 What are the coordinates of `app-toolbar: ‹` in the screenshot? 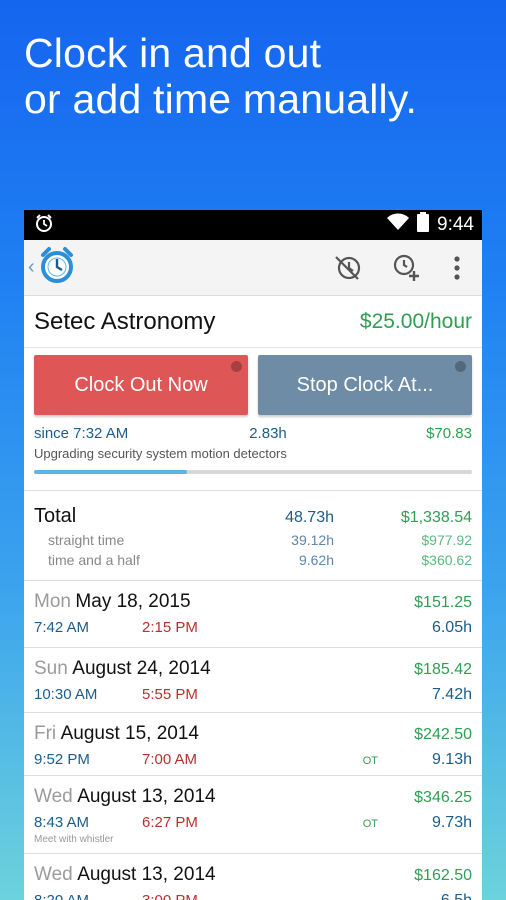 It's located at (253, 268).